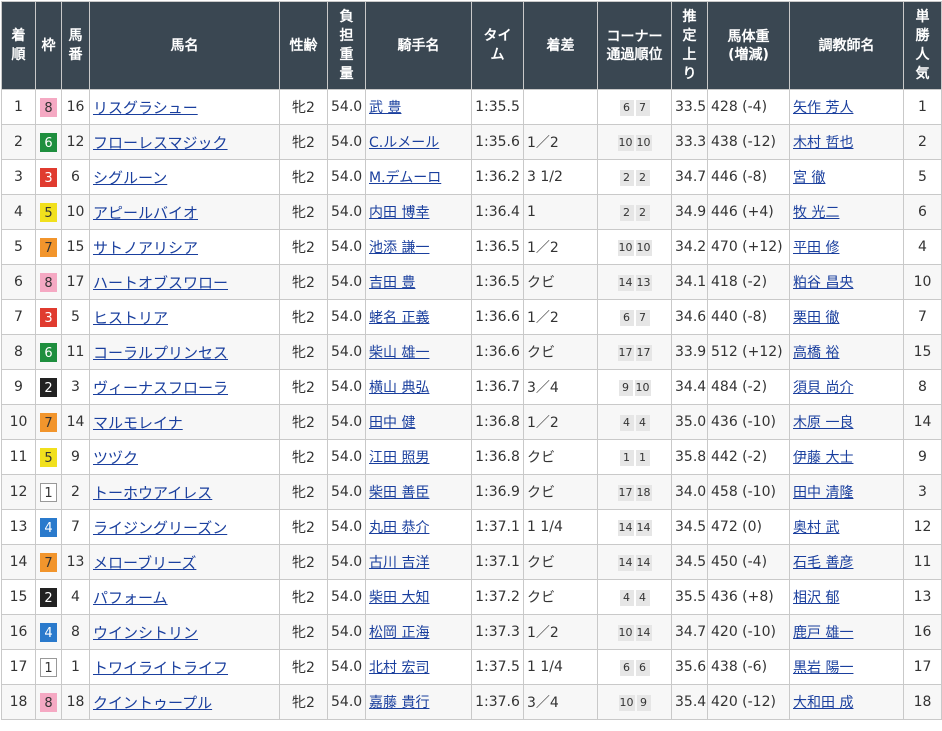  I want to click on jockey-link: 松岡 正海, so click(399, 633).